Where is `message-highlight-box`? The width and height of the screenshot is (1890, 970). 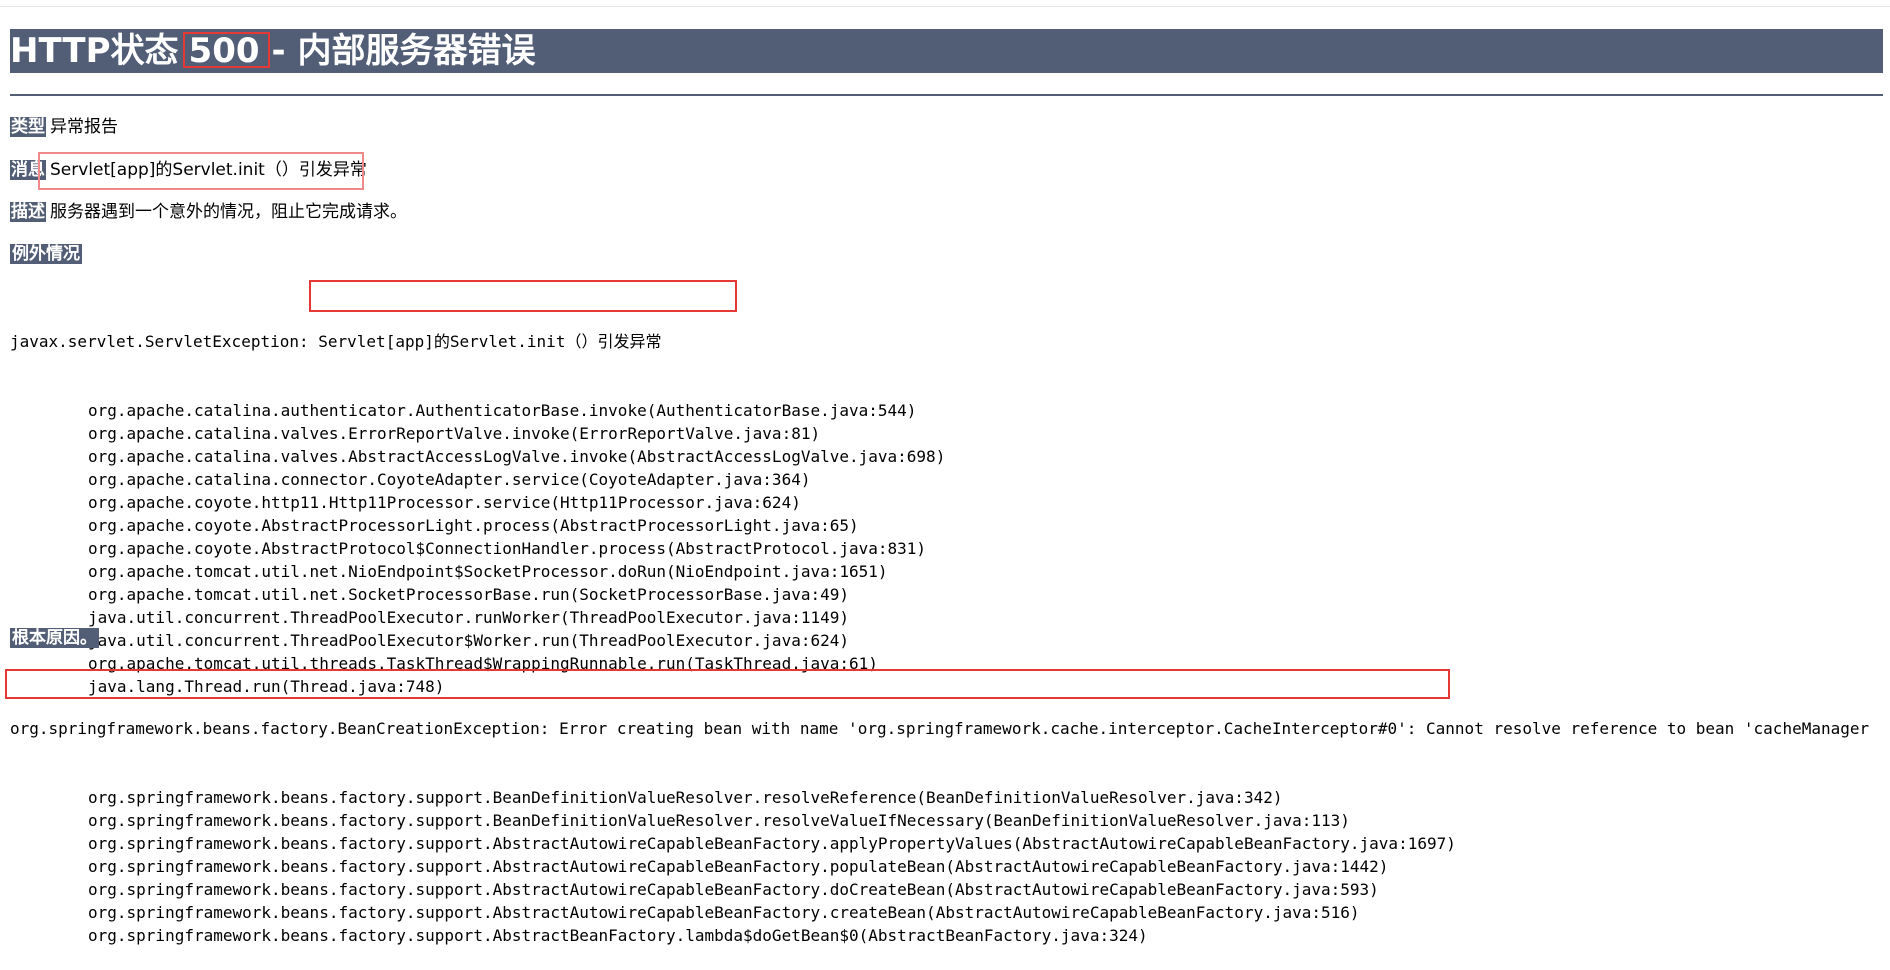 message-highlight-box is located at coordinates (201, 171).